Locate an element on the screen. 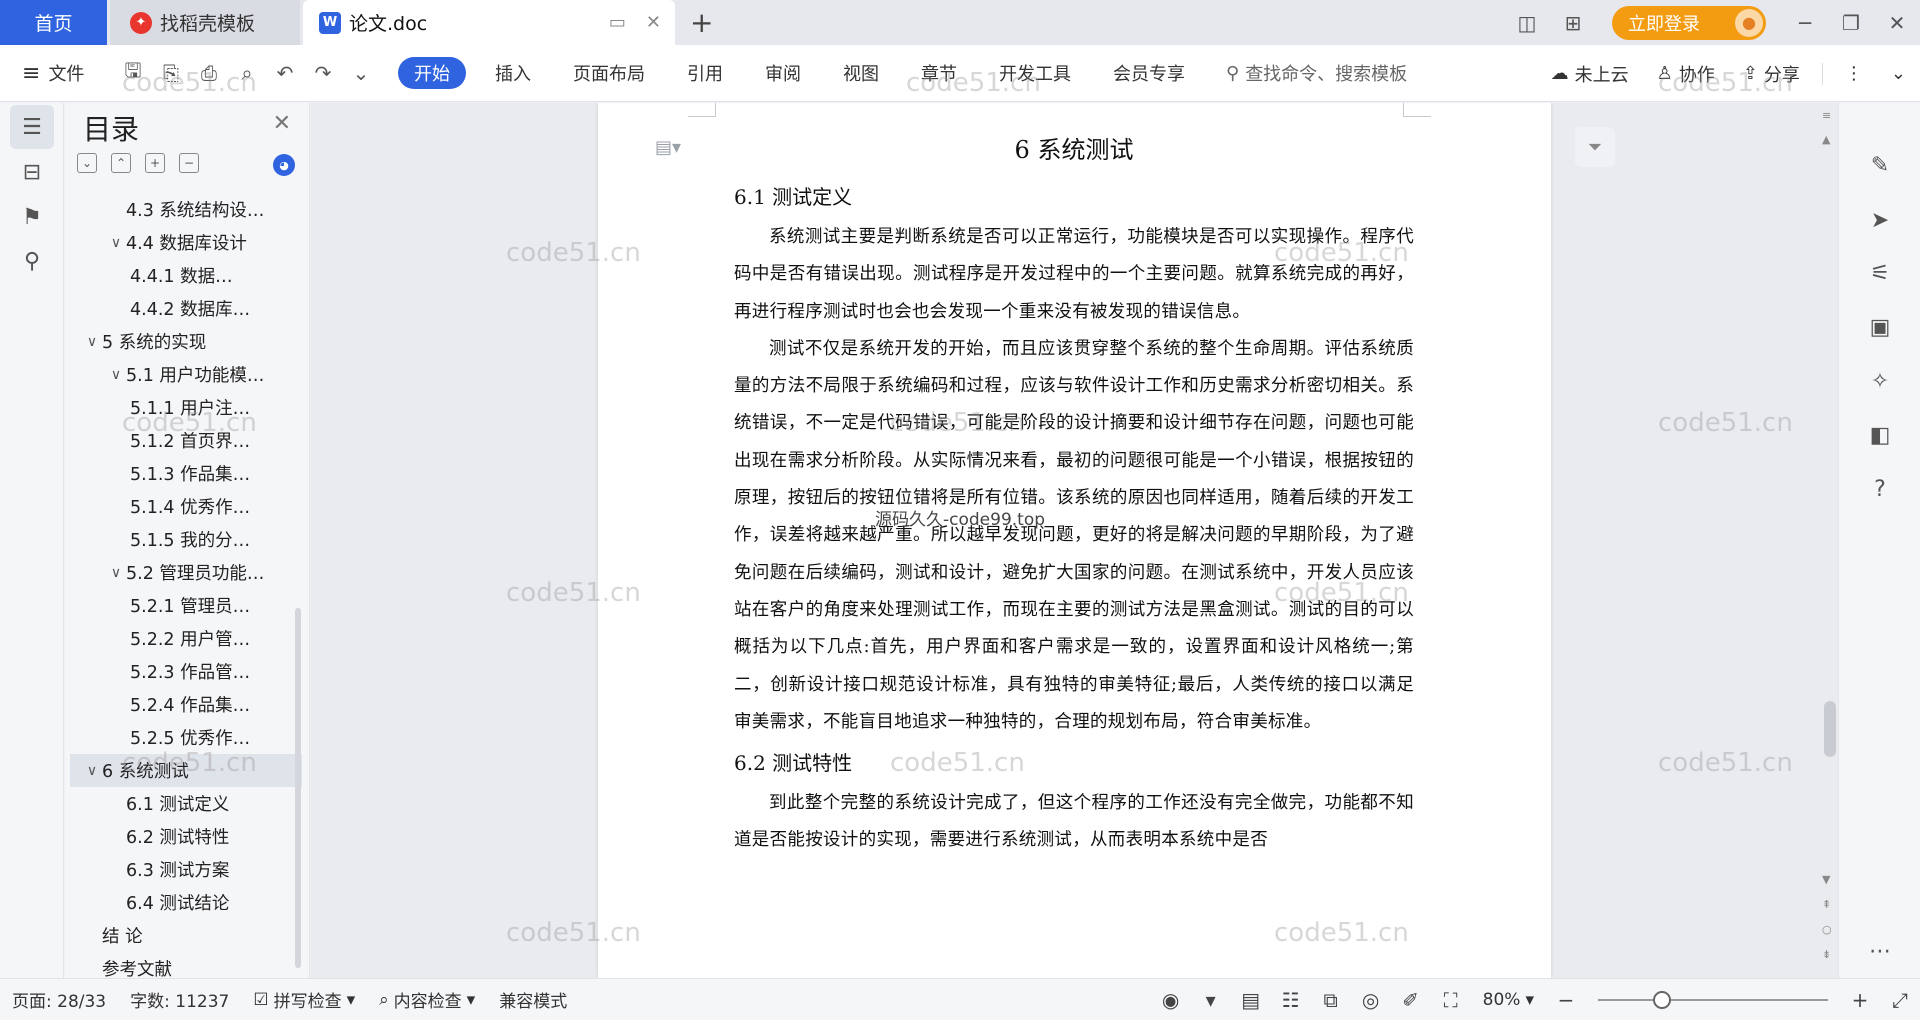 This screenshot has height=1020, width=1920. print-preview-icon: ⌕ is located at coordinates (247, 73).